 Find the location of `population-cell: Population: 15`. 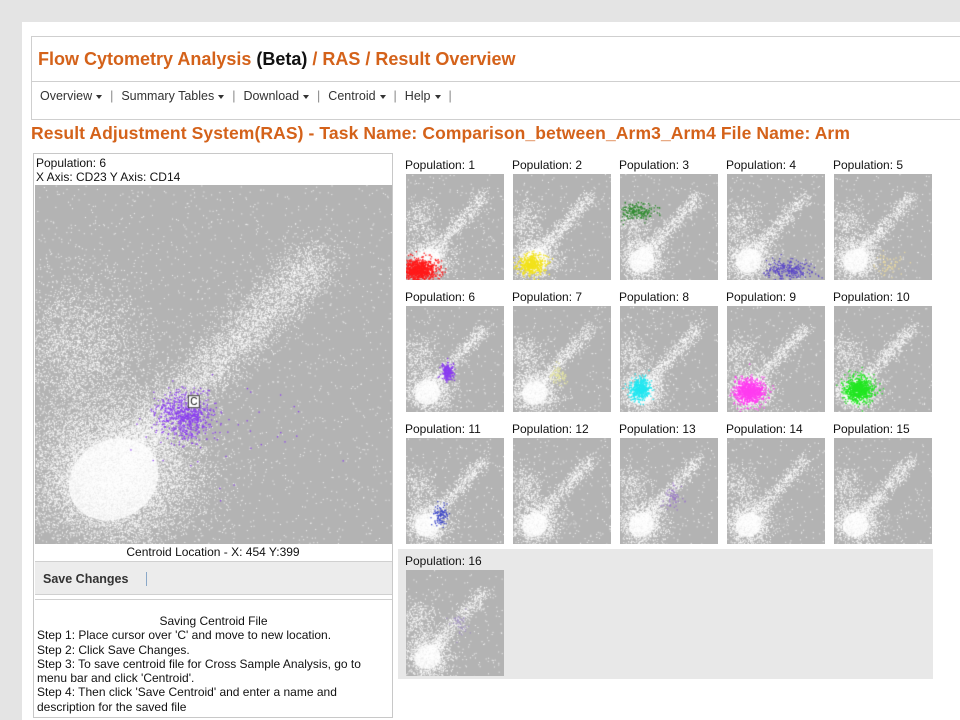

population-cell: Population: 15 is located at coordinates (879, 483).